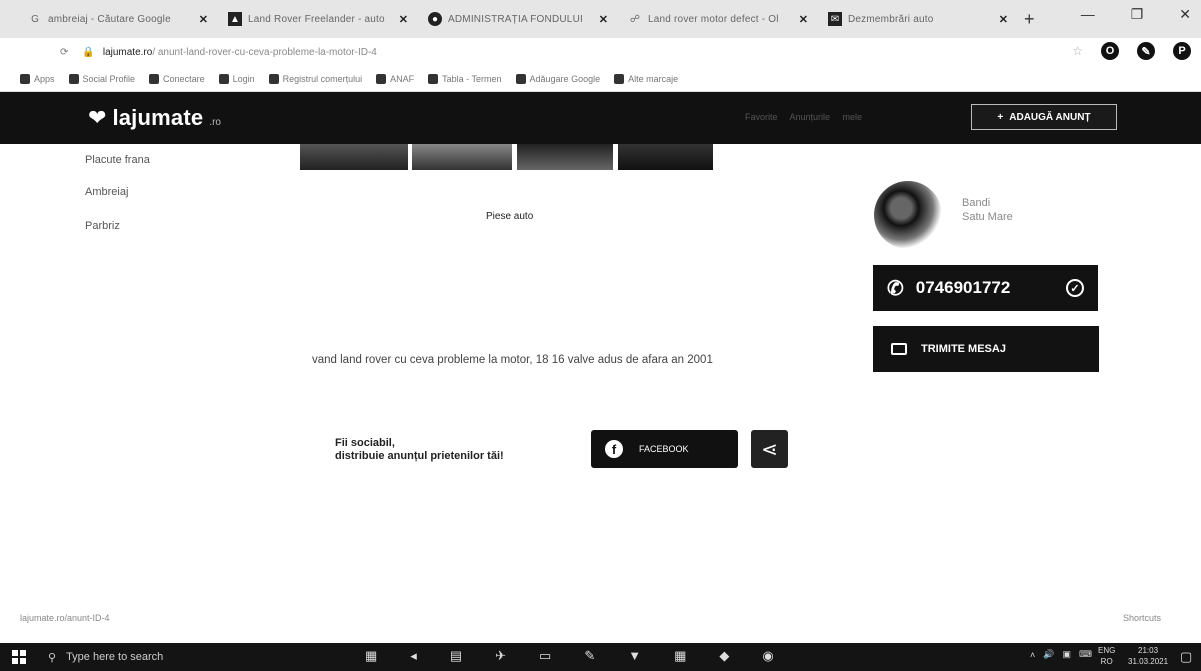 Image resolution: width=1201 pixels, height=671 pixels. Describe the element at coordinates (500, 656) in the screenshot. I see `app-icon: ✈` at that location.